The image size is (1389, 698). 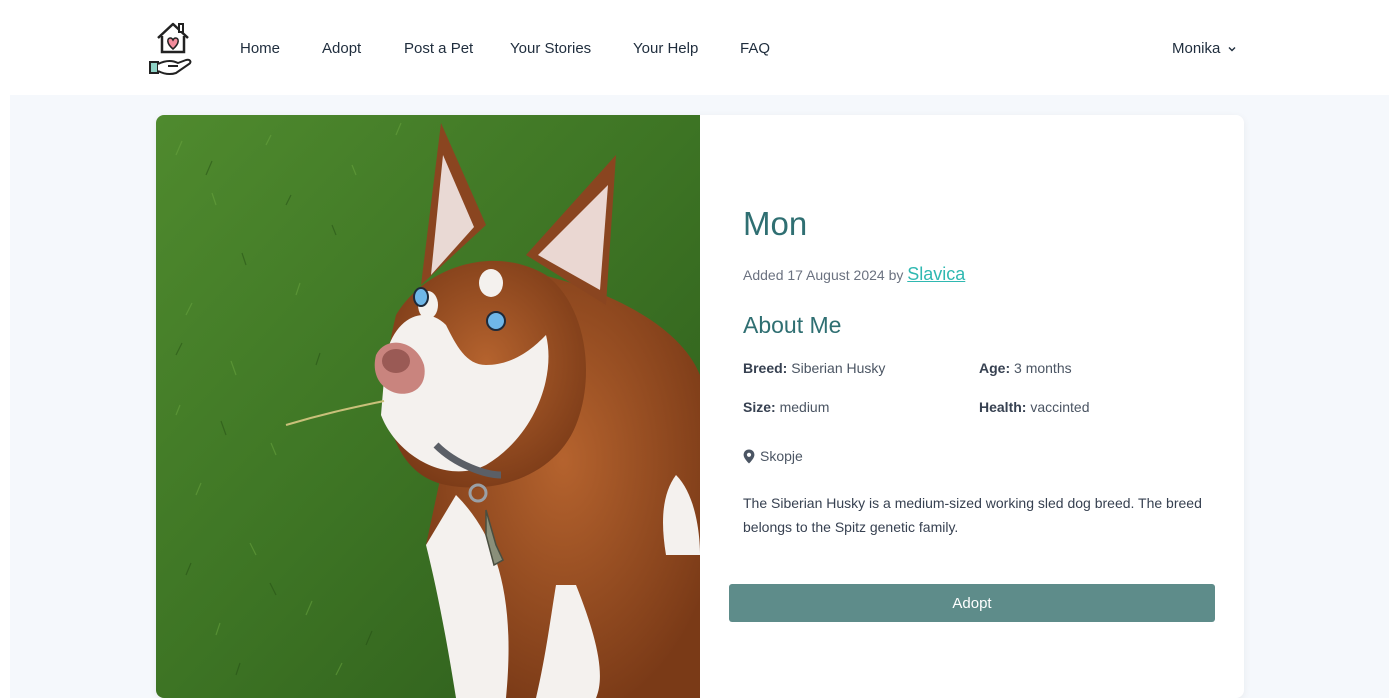 I want to click on age-label: Age:, so click(x=995, y=368).